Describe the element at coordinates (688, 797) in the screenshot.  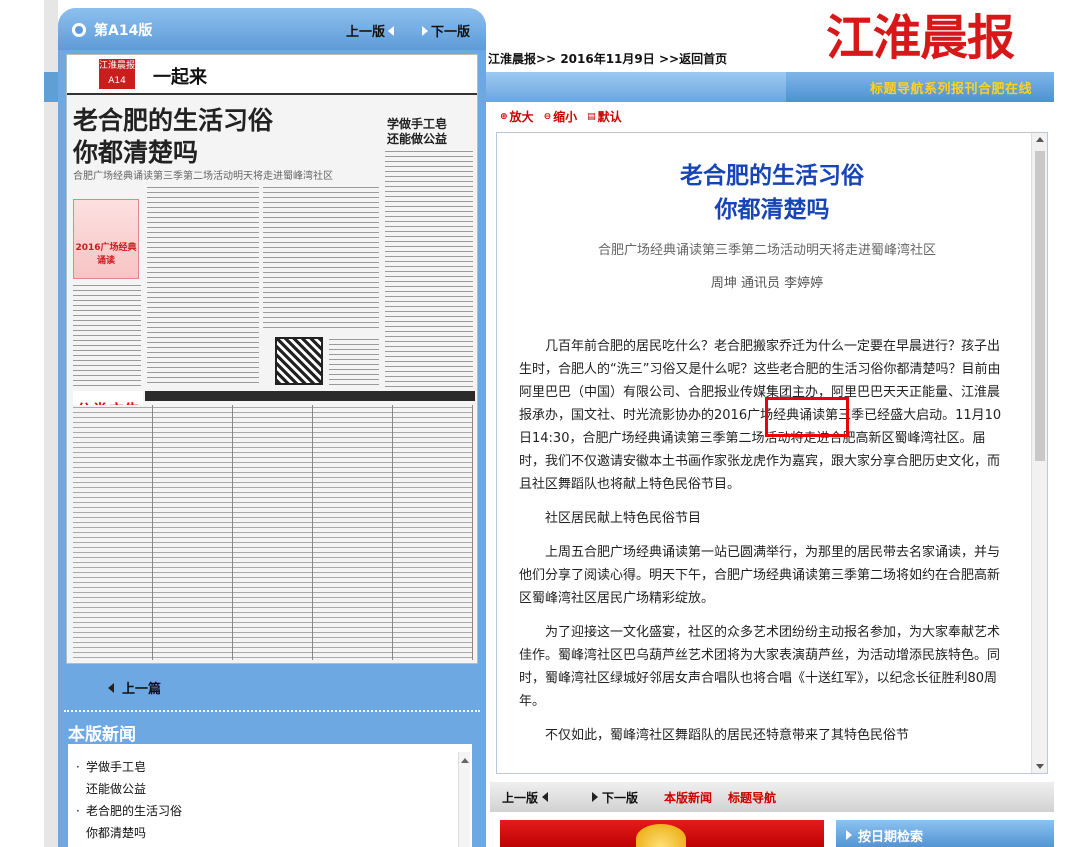
I see `bottom-page-news-link: 本版新闻` at that location.